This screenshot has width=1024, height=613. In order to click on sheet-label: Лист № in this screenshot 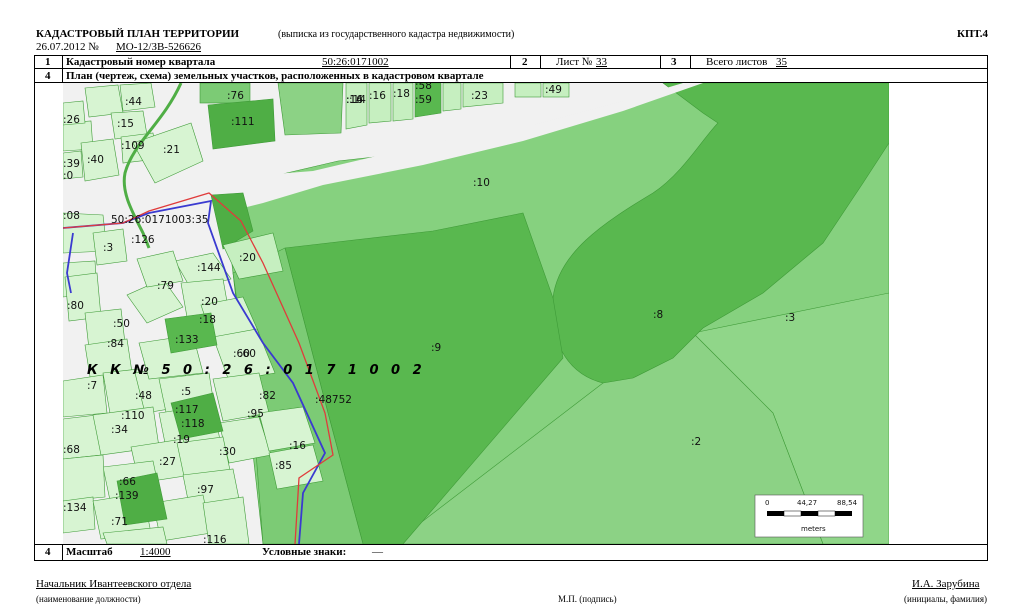, I will do `click(574, 62)`.